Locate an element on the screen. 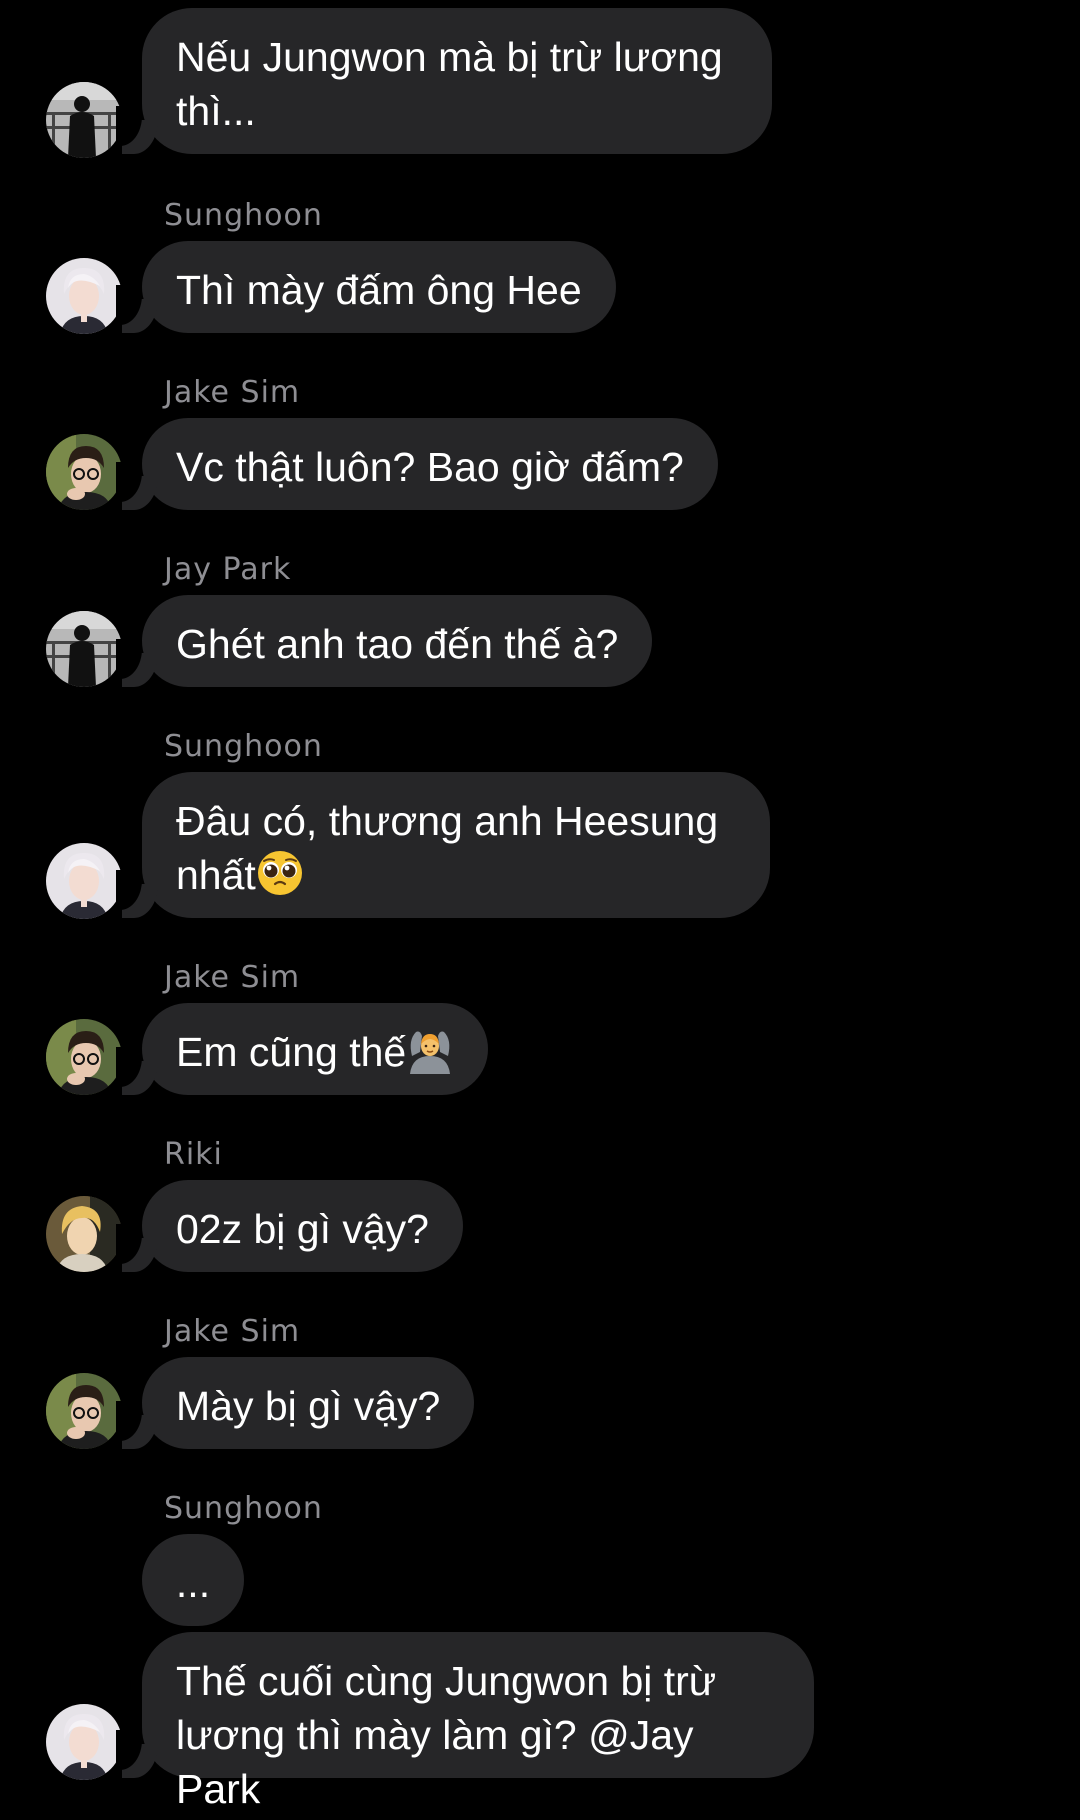 This screenshot has height=1820, width=1080. message-text: Thì mày đấm ông Hee is located at coordinates (379, 290).